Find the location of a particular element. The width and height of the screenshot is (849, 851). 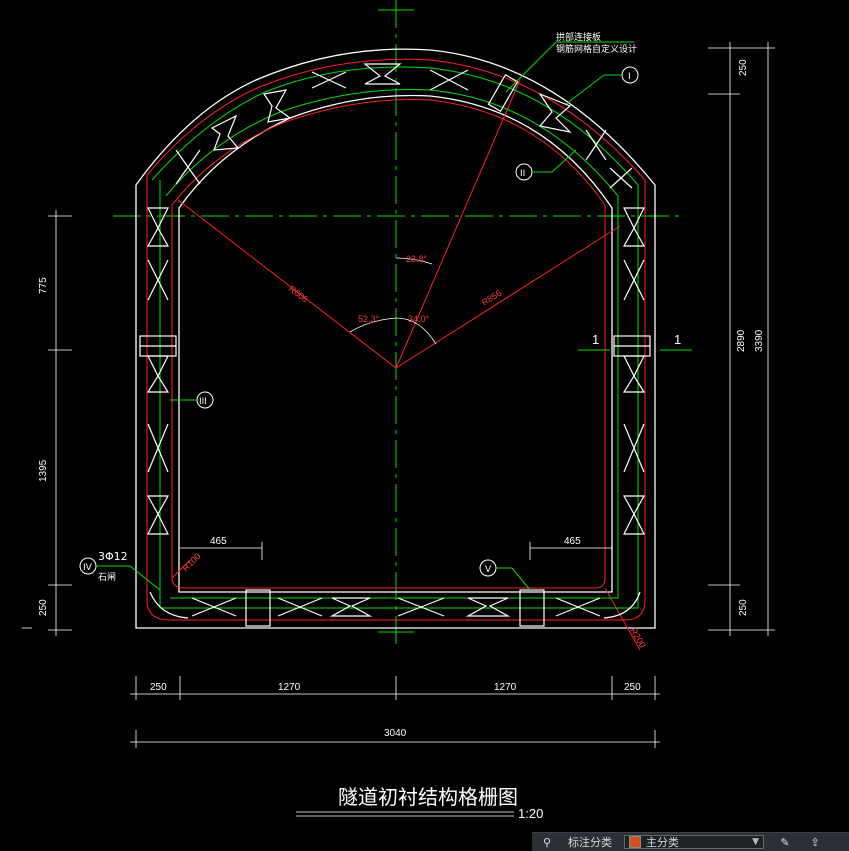

angle-label-23: 23.8° is located at coordinates (417, 259).